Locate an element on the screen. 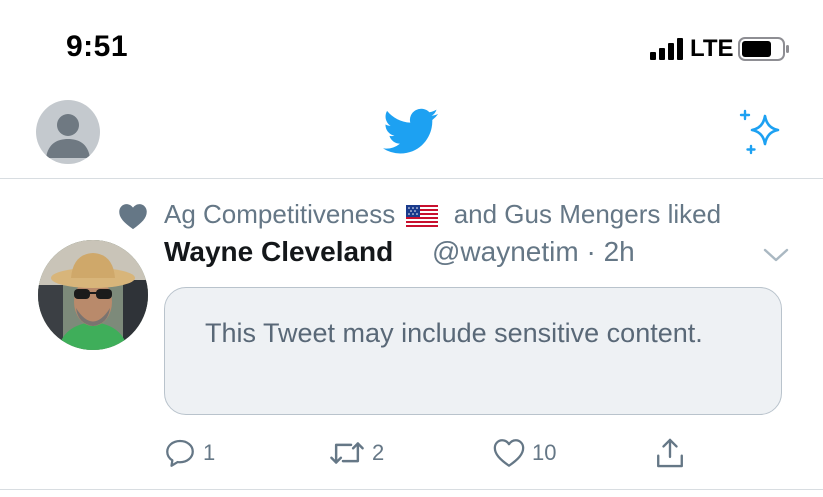 The image size is (823, 497). social-context-rest: and Gus Mengers liked is located at coordinates (587, 214).